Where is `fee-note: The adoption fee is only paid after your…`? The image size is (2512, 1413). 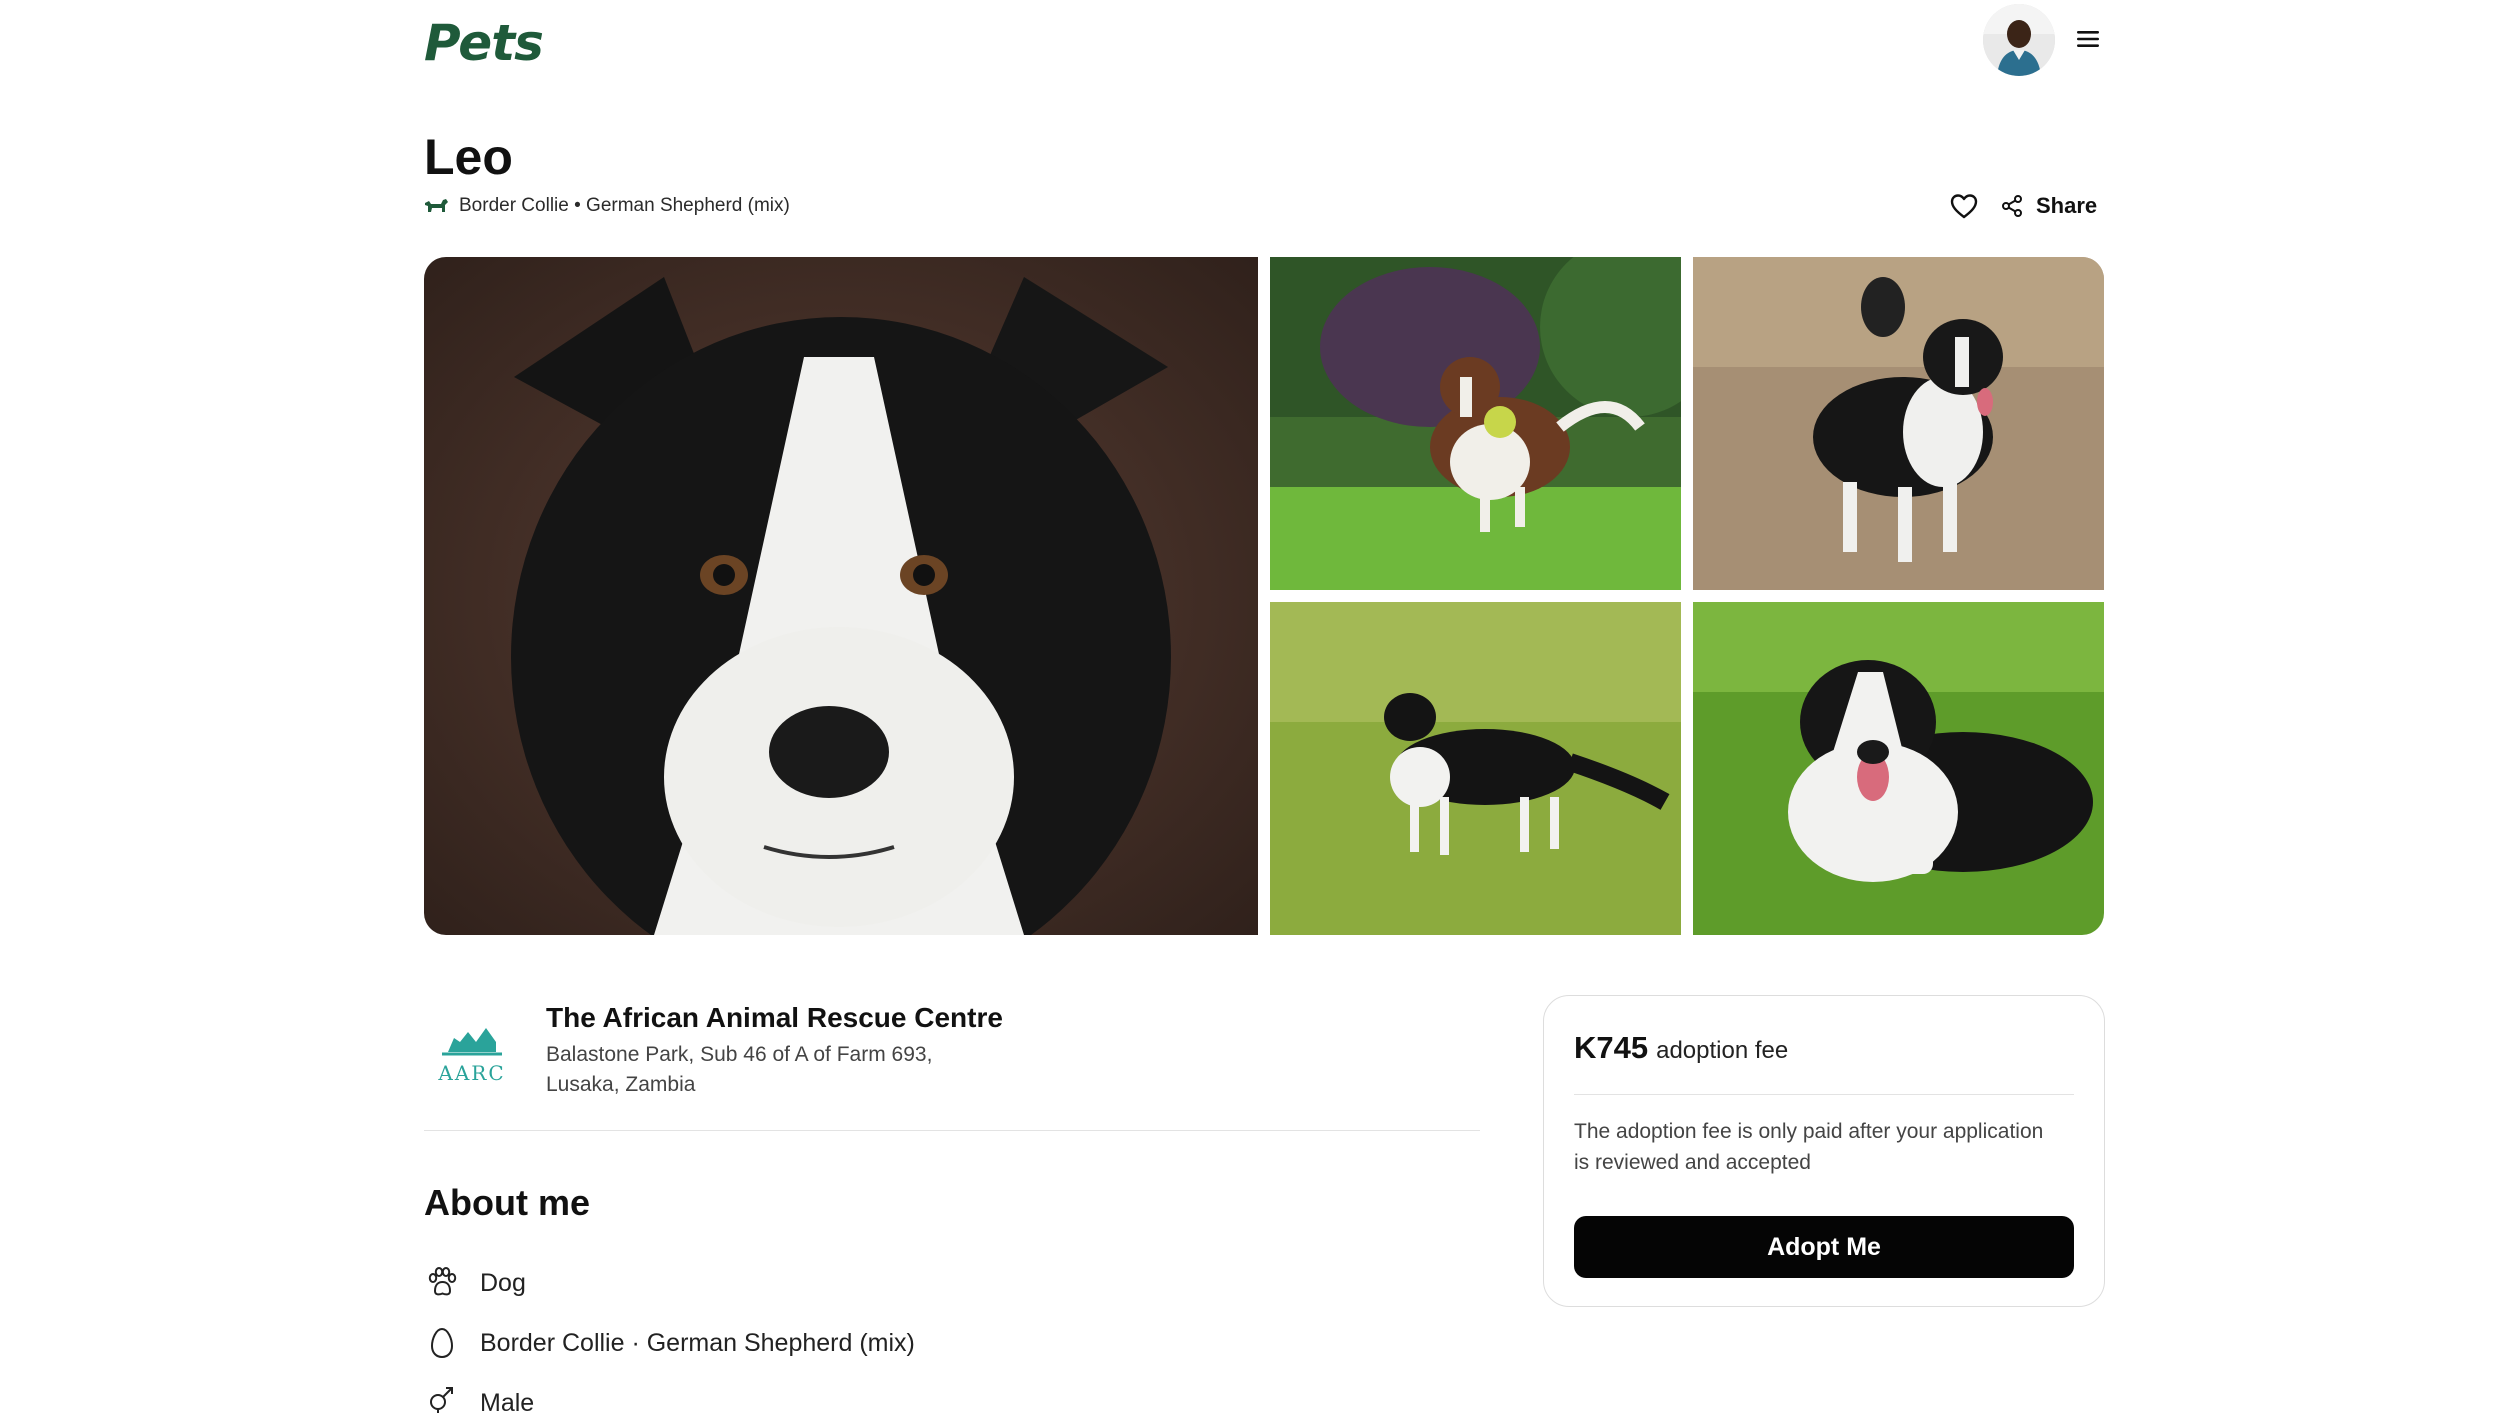 fee-note: The adoption fee is only paid after your… is located at coordinates (1809, 1147).